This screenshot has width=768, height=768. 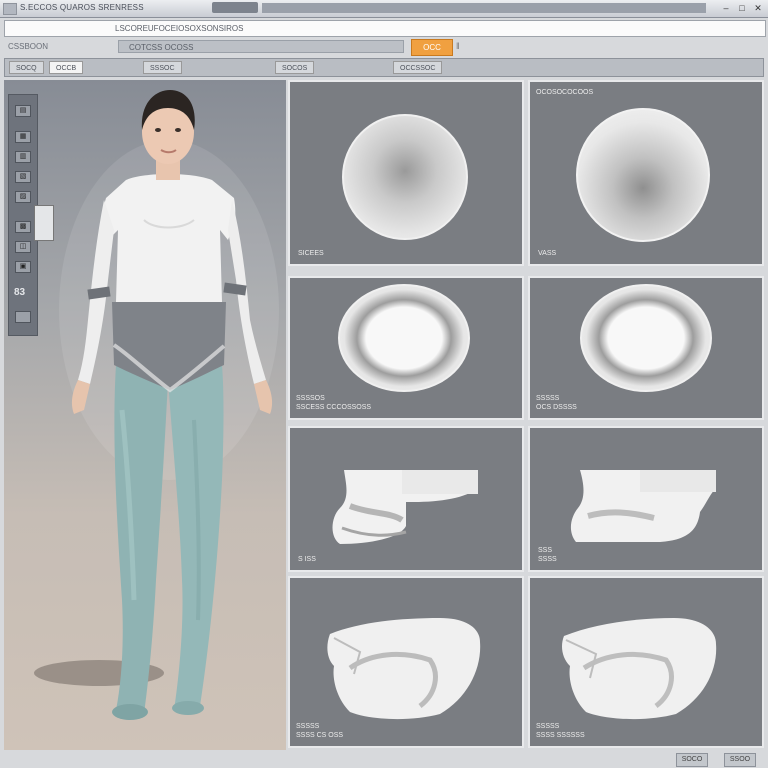 I want to click on footer-button-1: SOCO, so click(x=692, y=760).